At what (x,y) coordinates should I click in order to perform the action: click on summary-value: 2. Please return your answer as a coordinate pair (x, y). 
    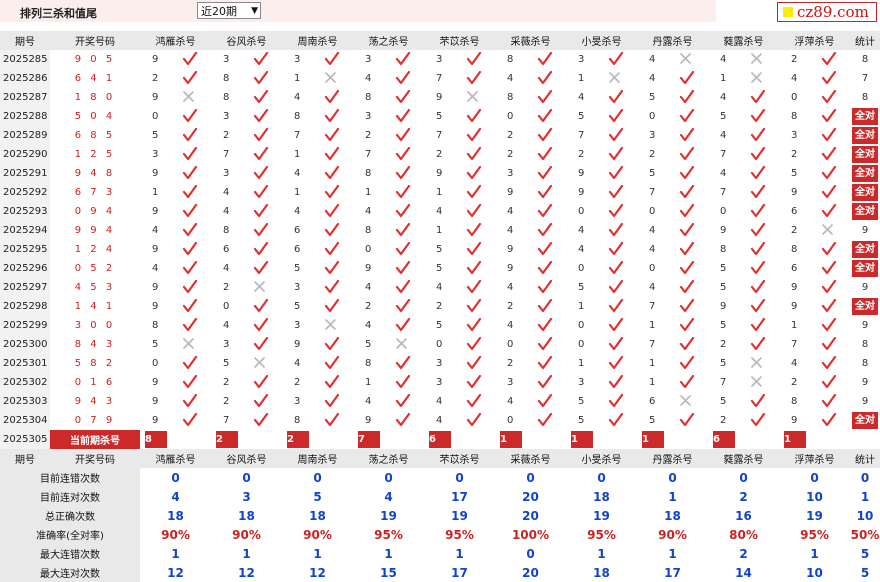
    Looking at the image, I should click on (743, 496).